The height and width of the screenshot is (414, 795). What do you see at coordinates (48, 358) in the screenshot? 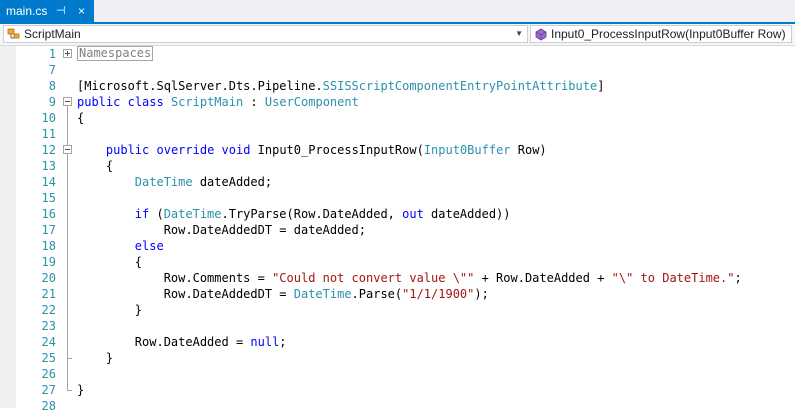
I see `line-number: 25` at bounding box center [48, 358].